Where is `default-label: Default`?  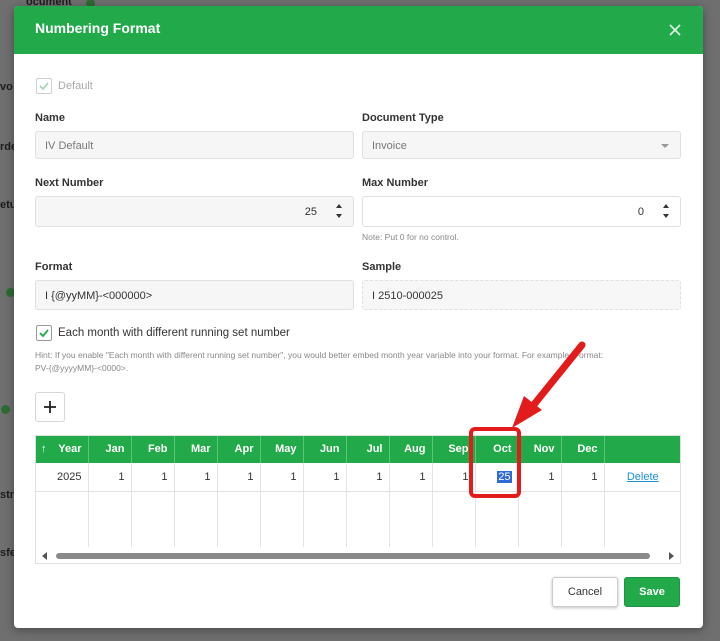
default-label: Default is located at coordinates (75, 86).